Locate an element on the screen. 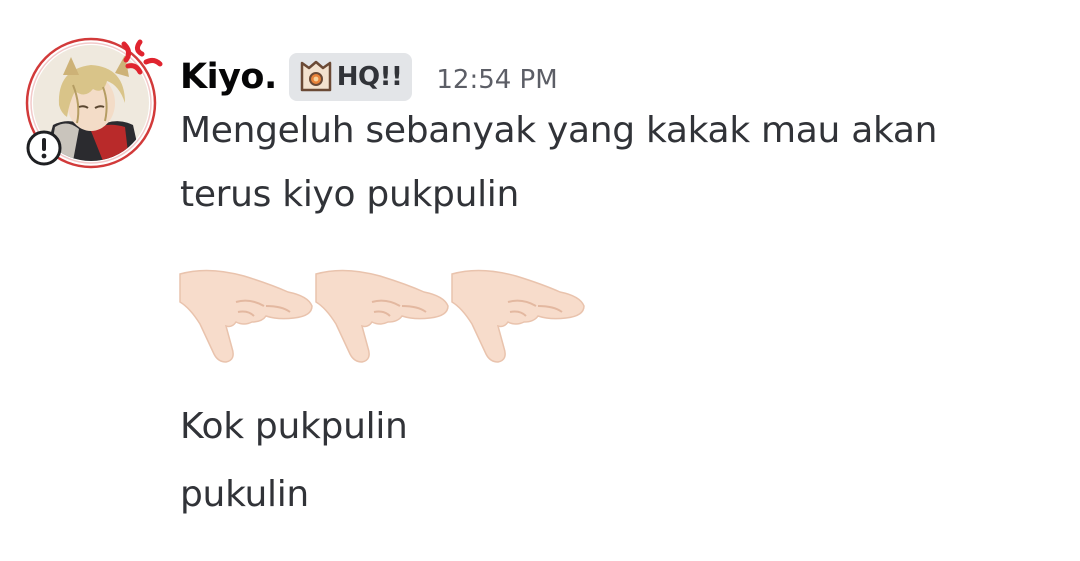  server-tag: HQ!! is located at coordinates (350, 77).